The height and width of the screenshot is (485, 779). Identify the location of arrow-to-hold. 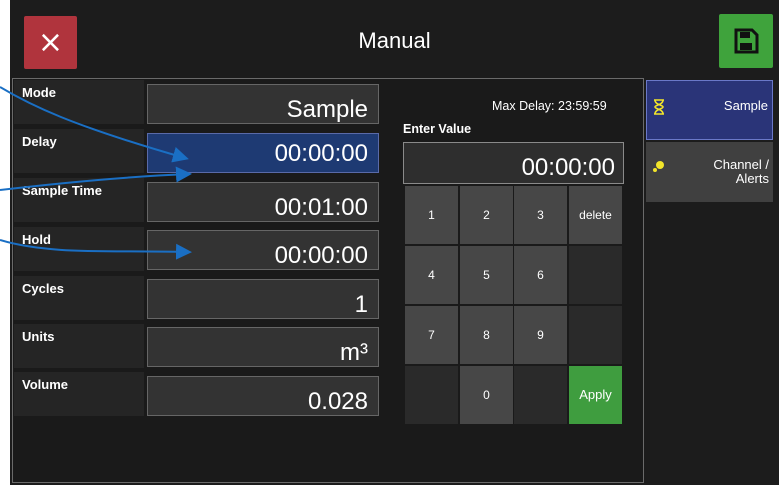
(96, 249).